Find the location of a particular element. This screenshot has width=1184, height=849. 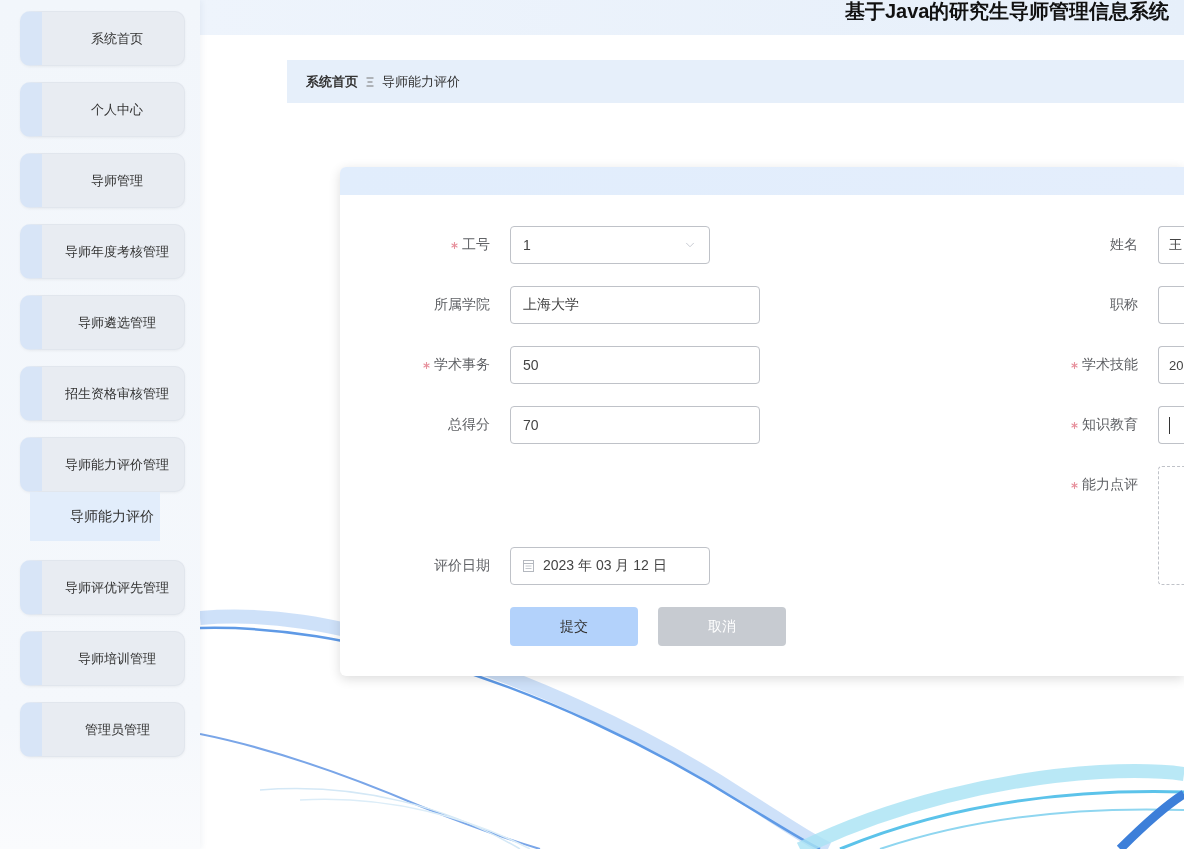

field-label: 总得分 is located at coordinates (469, 425).